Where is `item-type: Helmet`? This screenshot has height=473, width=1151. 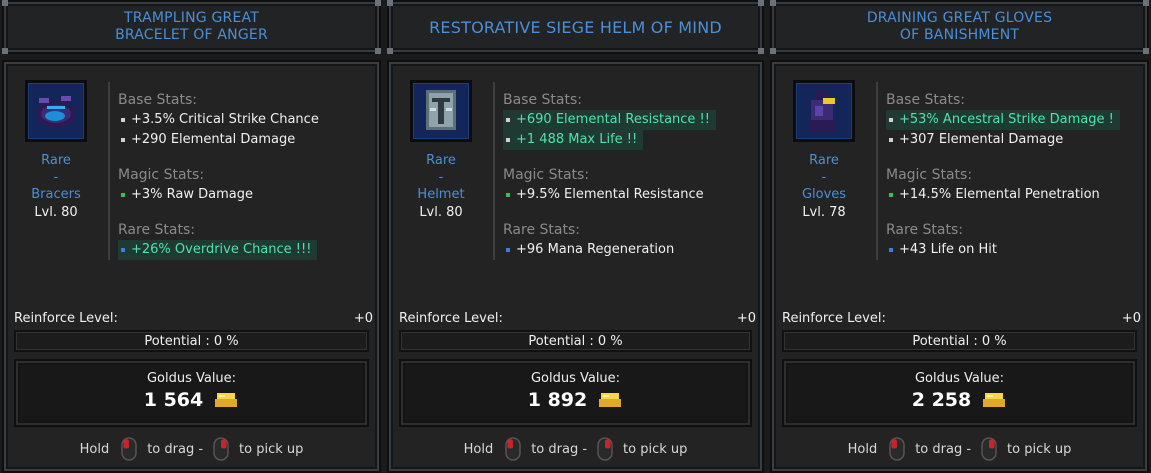
item-type: Helmet is located at coordinates (441, 194).